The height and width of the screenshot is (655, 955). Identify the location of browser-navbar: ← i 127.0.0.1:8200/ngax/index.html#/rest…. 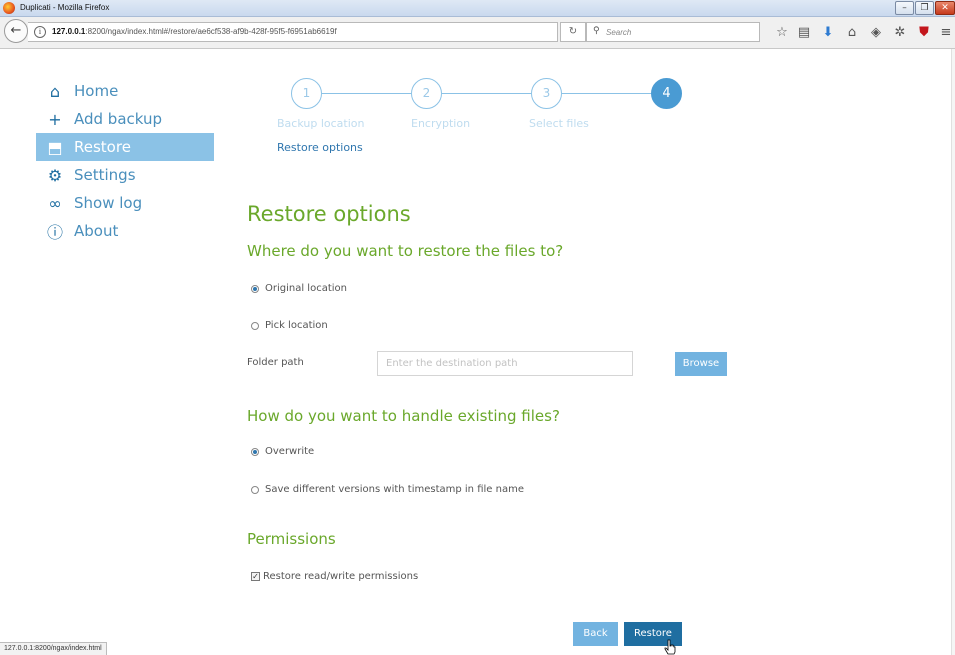
(477, 33).